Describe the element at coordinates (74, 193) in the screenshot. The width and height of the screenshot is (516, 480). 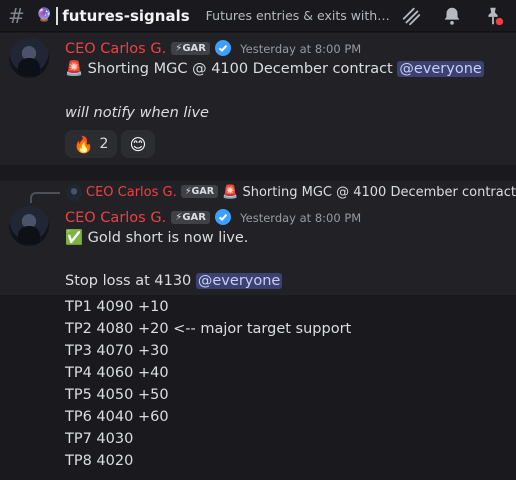
I see `reply-avatar` at that location.